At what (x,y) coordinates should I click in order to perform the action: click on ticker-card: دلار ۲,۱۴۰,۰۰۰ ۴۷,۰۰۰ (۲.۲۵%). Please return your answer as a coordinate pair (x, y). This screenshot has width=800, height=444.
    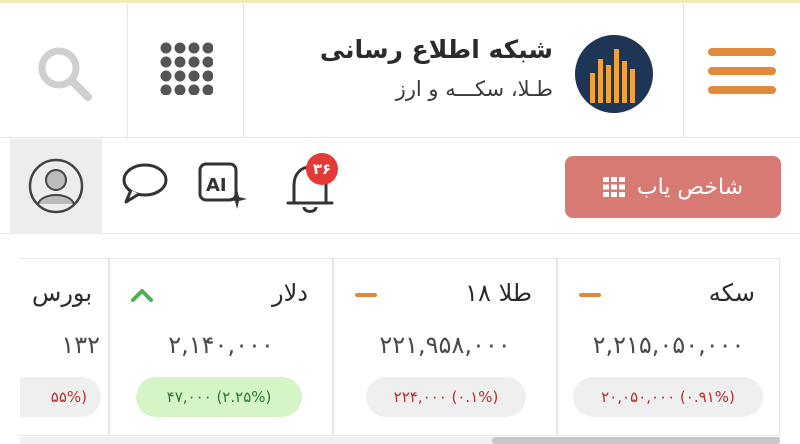
    Looking at the image, I should click on (221, 347).